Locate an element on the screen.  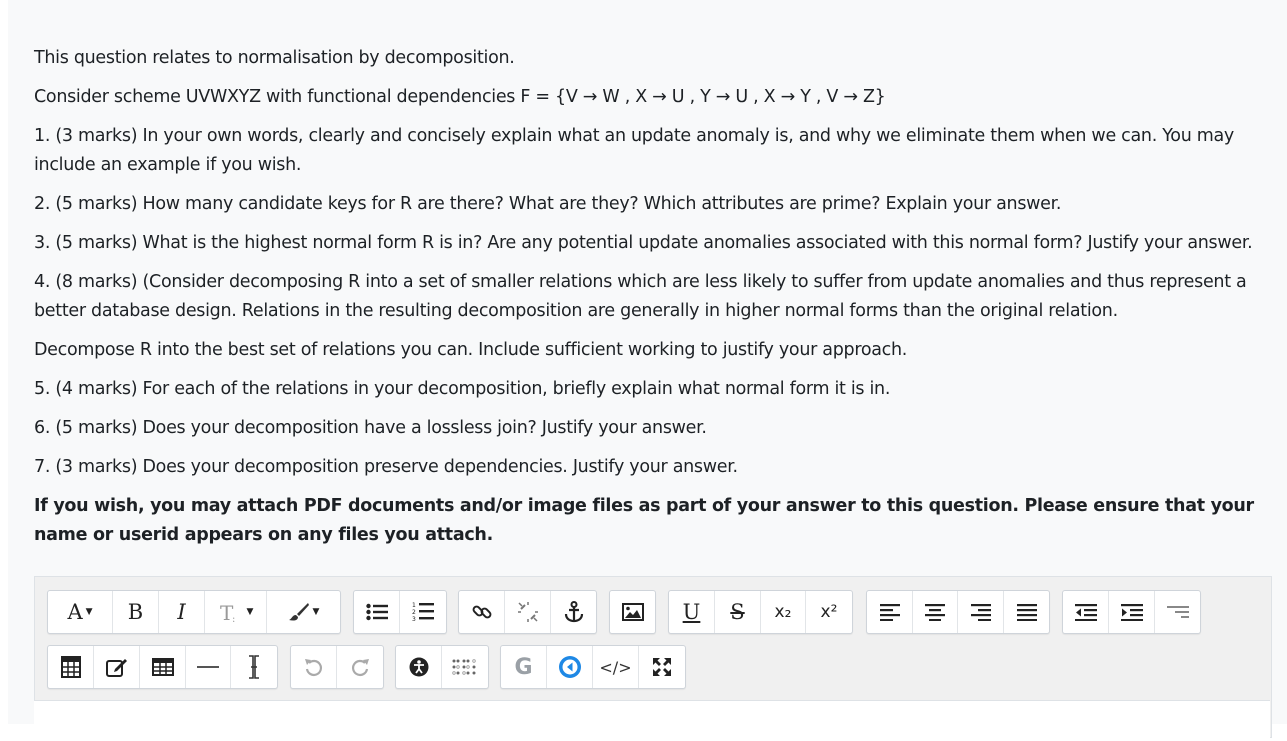
underline-button: U is located at coordinates (692, 612).